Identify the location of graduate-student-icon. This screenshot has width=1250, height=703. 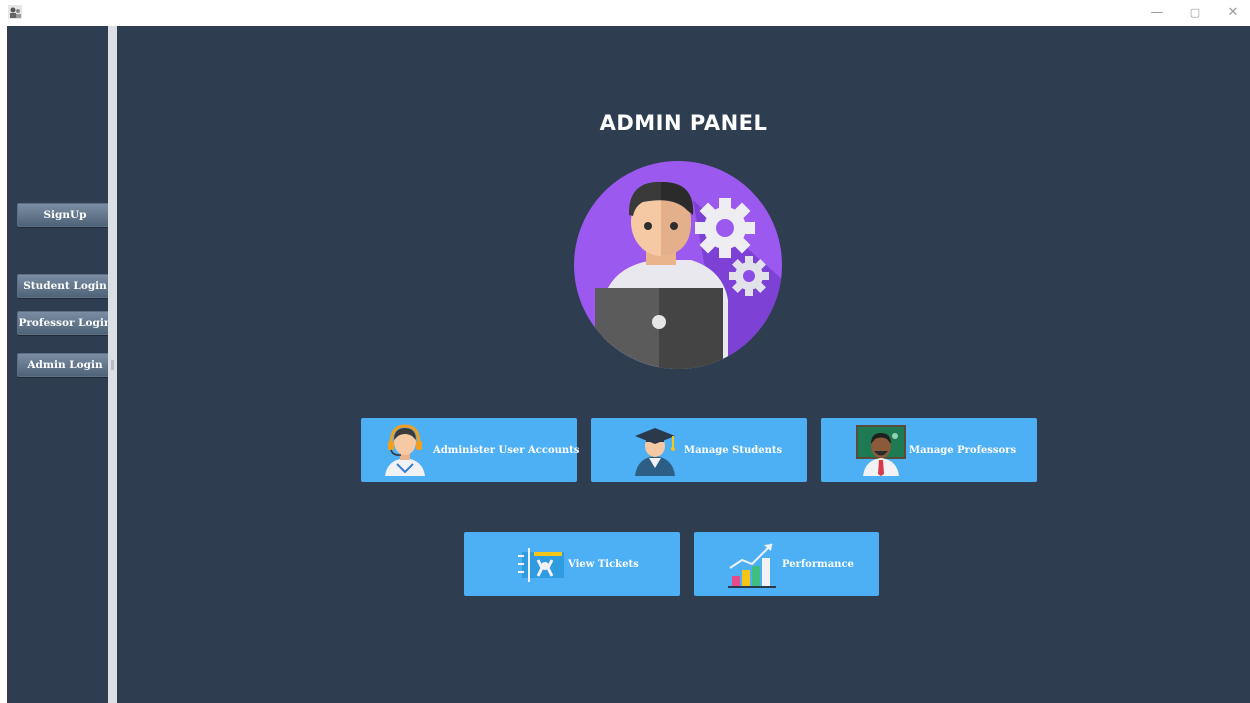
(655, 452).